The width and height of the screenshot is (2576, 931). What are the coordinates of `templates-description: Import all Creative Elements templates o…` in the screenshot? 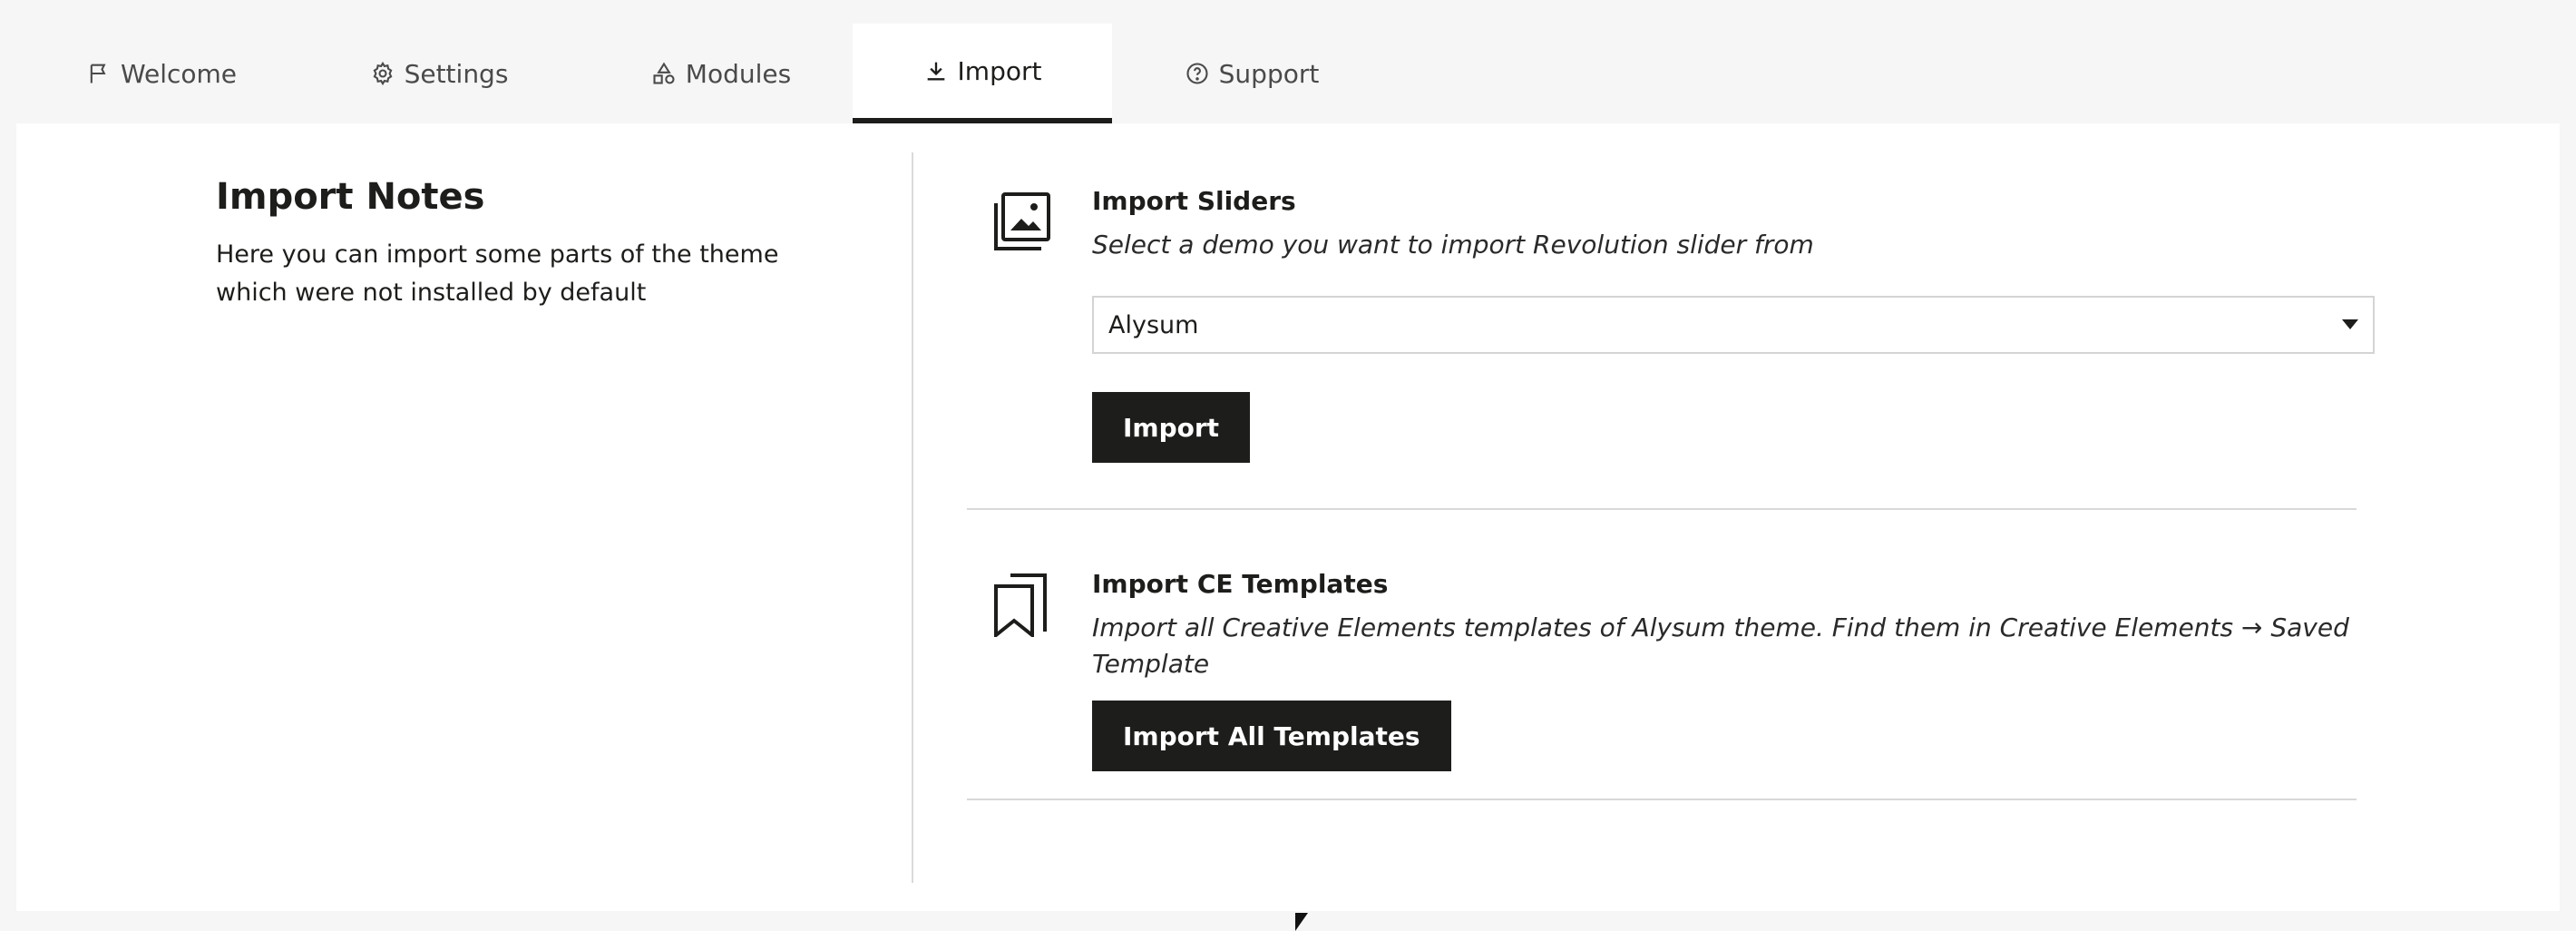 It's located at (1720, 645).